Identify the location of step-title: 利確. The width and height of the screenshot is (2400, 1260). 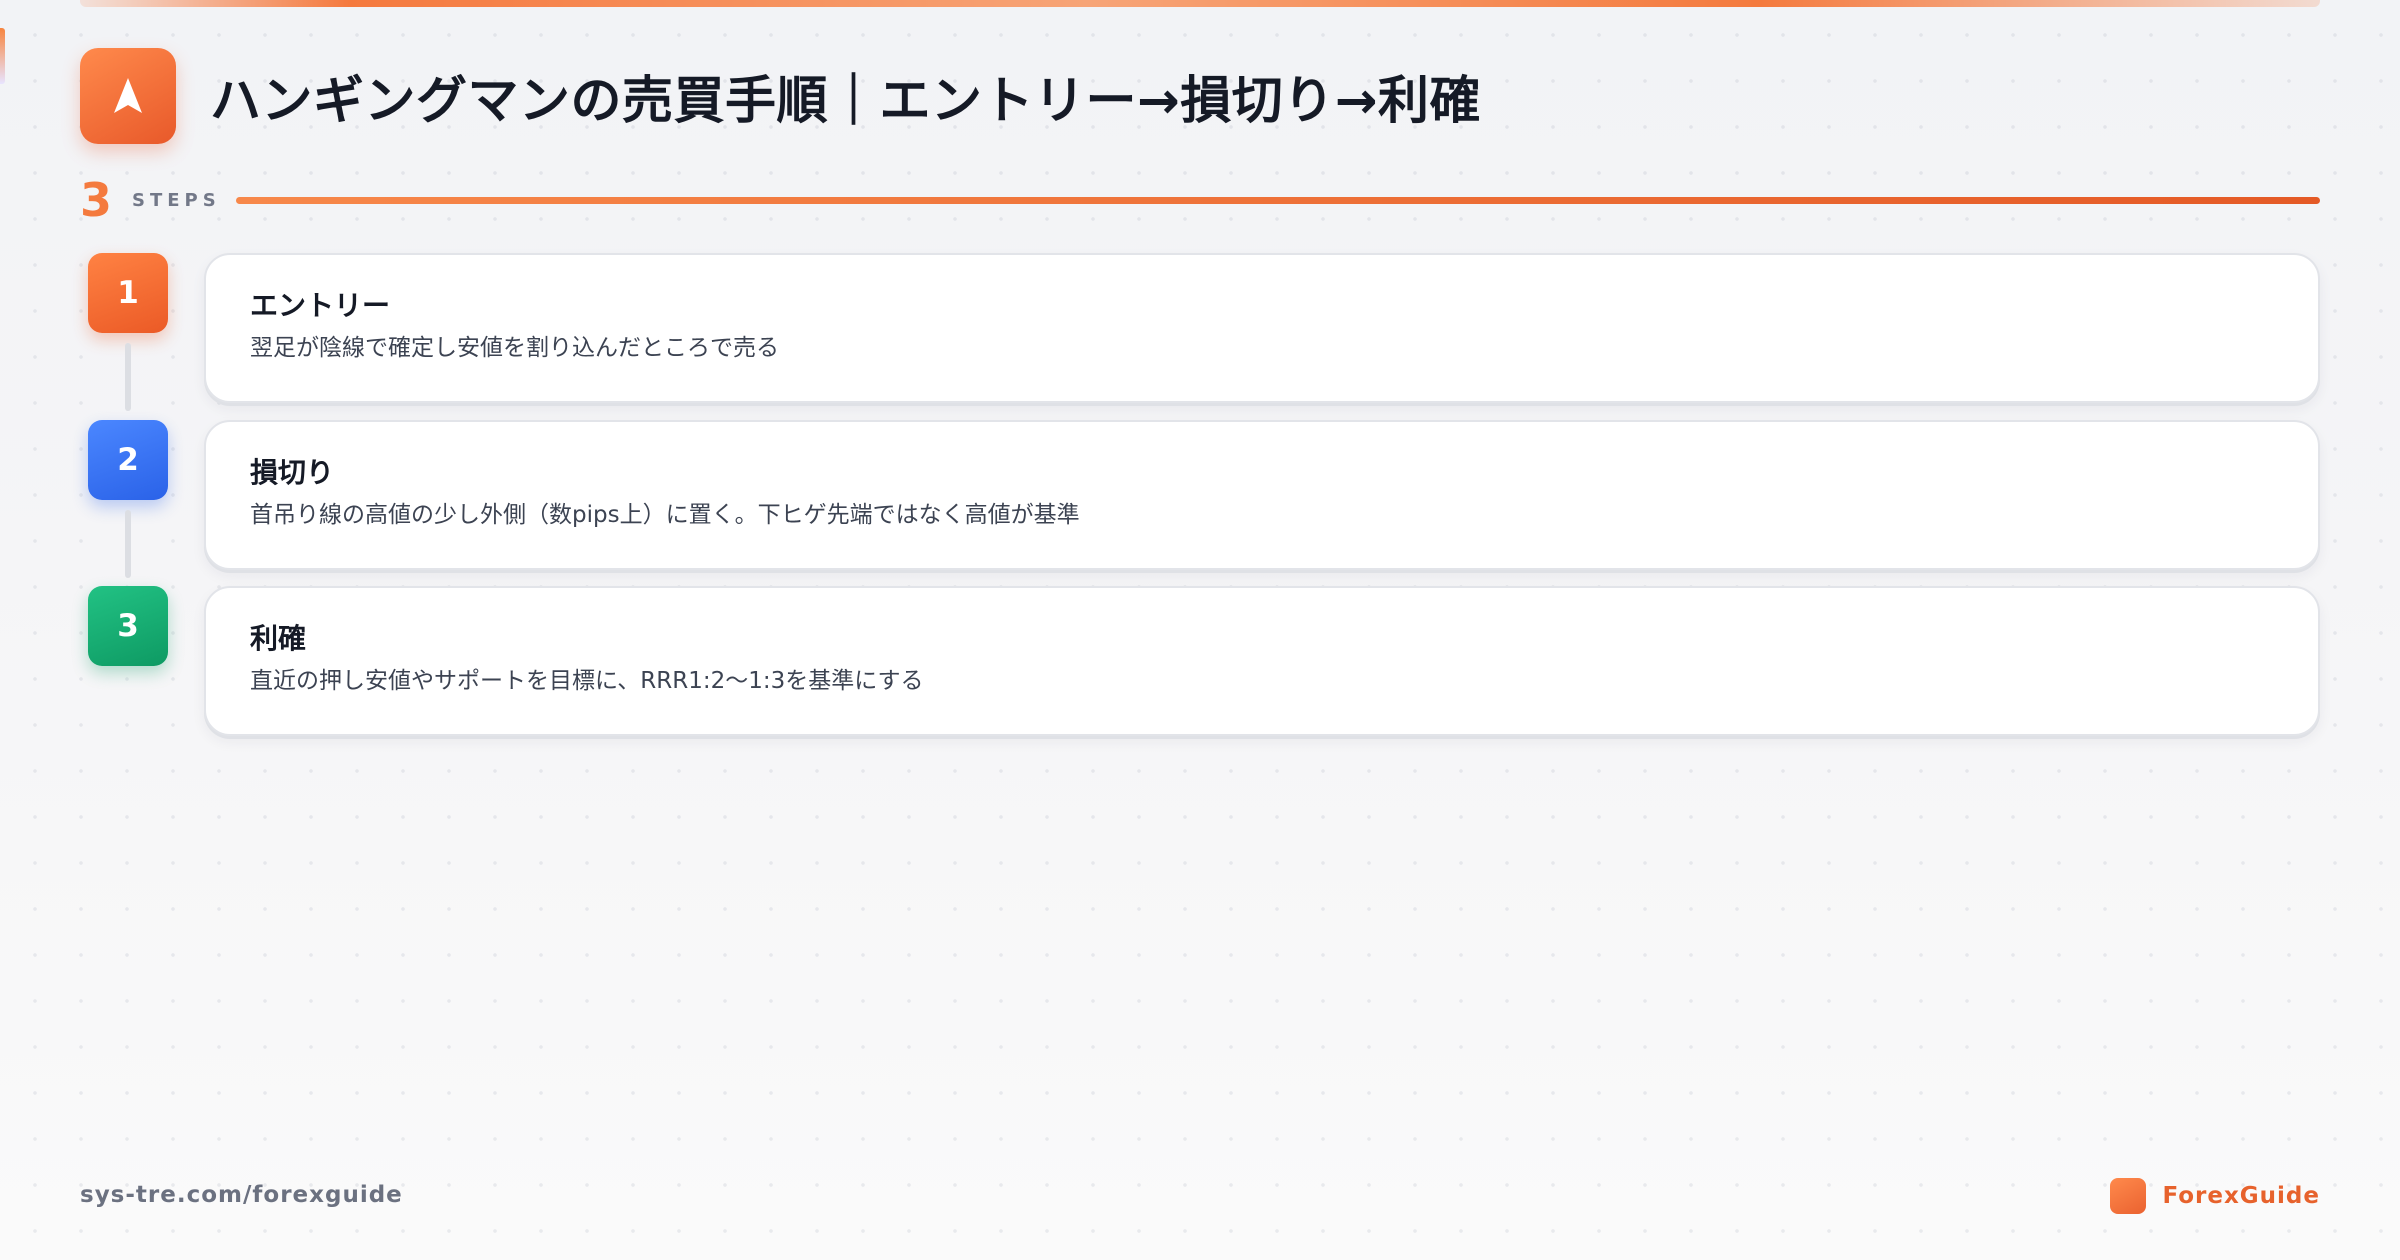
(278, 638).